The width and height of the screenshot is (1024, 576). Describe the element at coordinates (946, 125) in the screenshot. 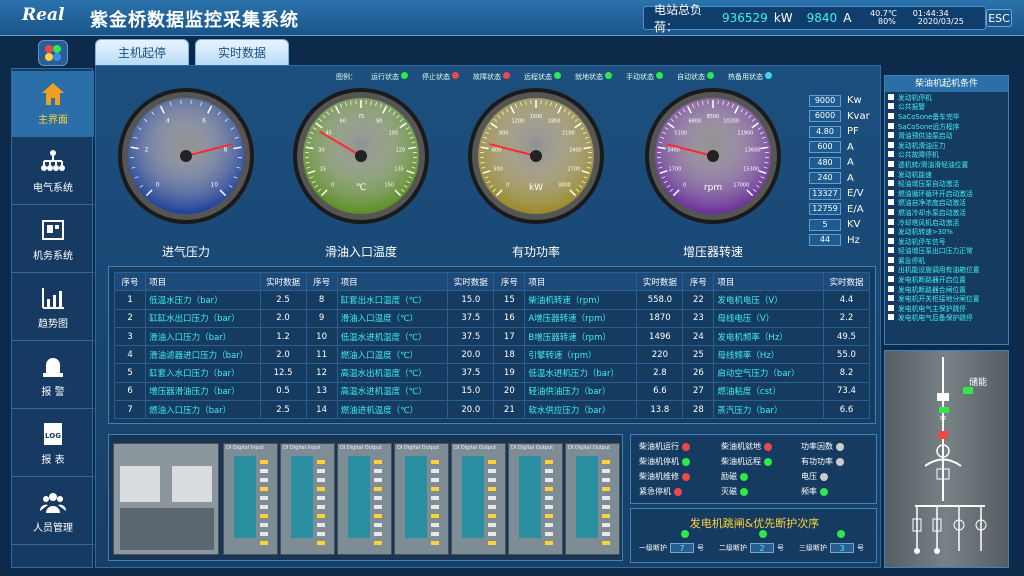

I see `condition-item: SaCoSone远方程序` at that location.